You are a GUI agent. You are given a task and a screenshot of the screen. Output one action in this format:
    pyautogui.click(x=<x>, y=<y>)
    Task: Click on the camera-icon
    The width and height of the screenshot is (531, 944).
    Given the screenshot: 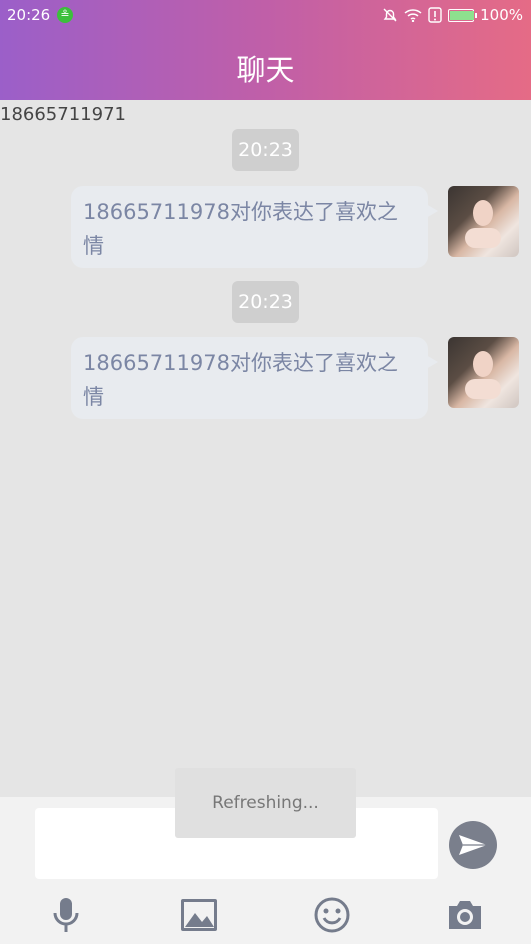 What is the action you would take?
    pyautogui.click(x=465, y=915)
    